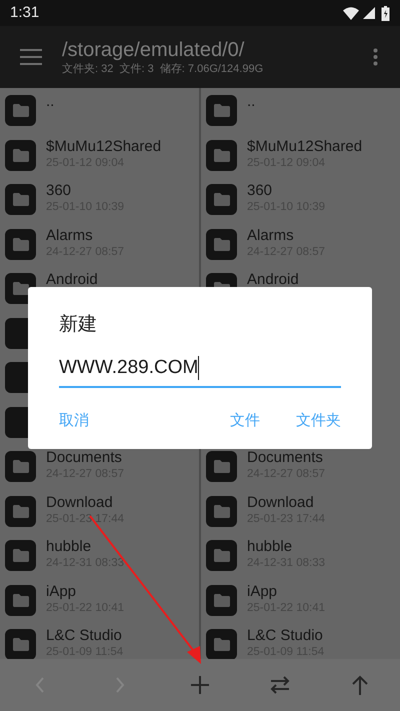 The image size is (400, 711). I want to click on dialog-title: 新建, so click(78, 325).